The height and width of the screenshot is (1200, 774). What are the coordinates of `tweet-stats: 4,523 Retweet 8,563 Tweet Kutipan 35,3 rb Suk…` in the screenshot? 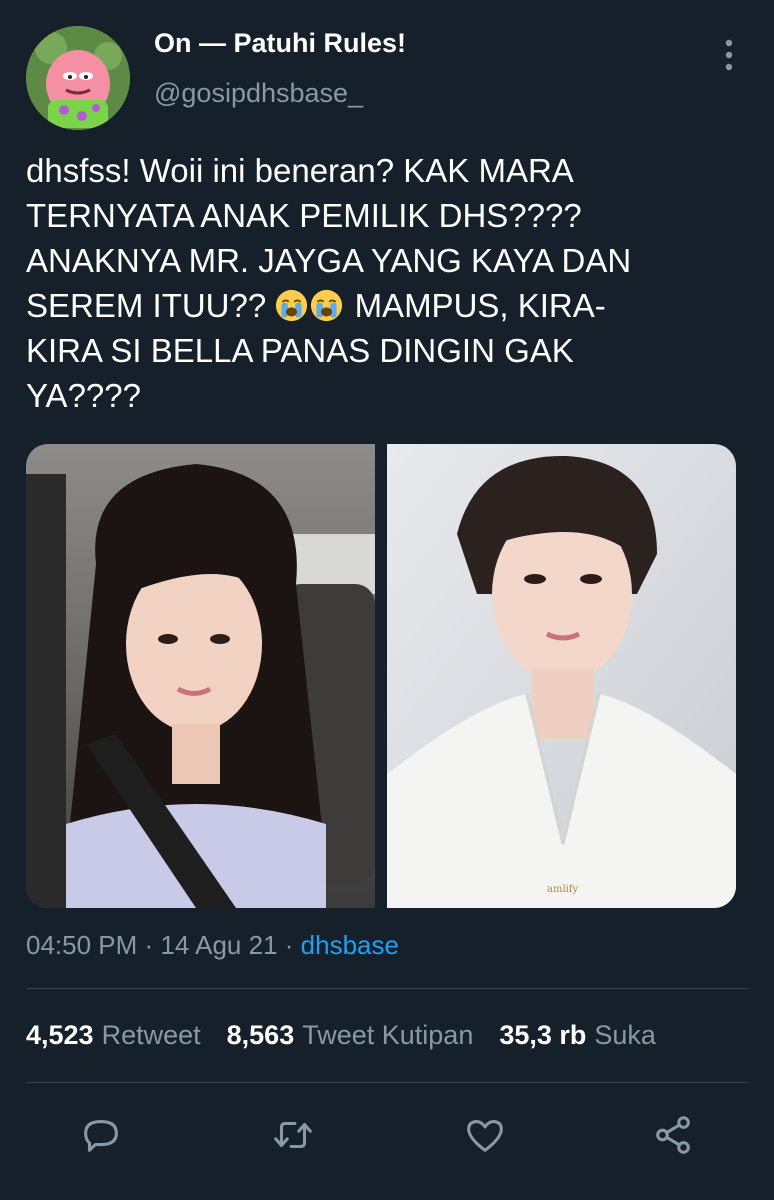 It's located at (354, 1035).